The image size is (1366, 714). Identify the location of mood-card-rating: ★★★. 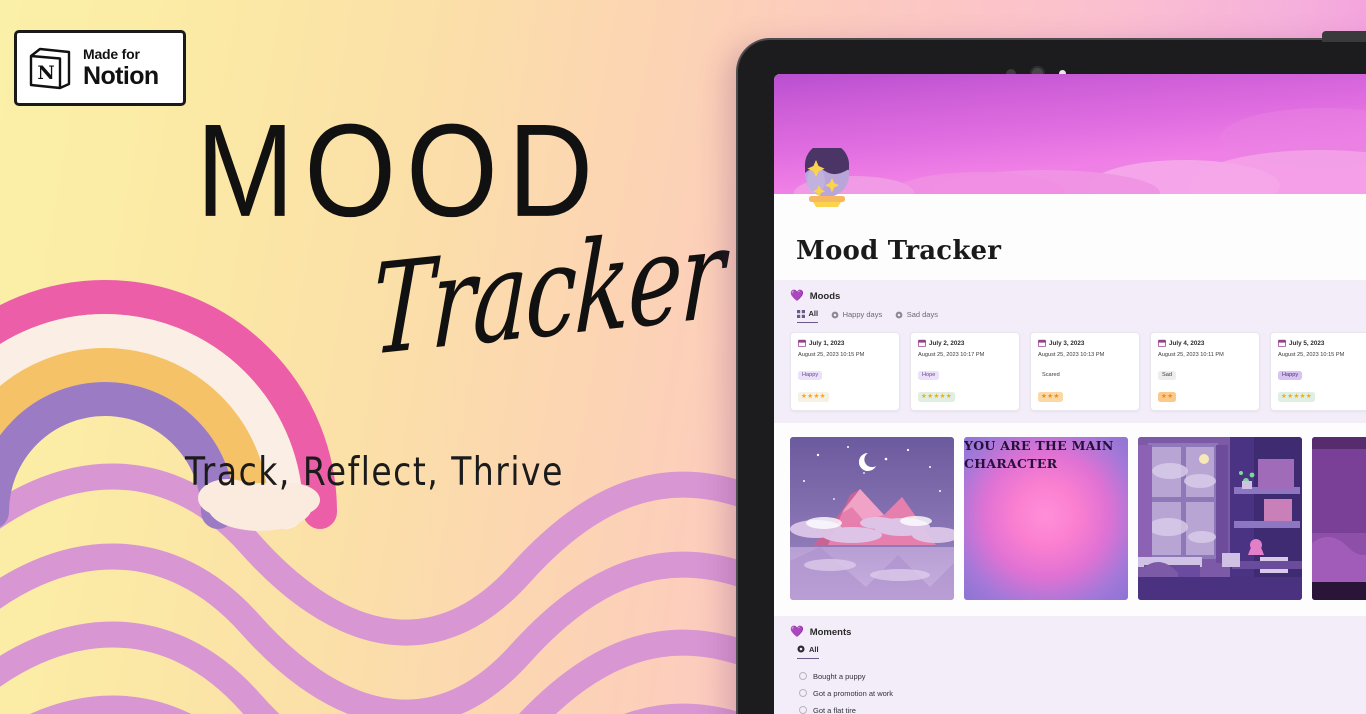
(1050, 397).